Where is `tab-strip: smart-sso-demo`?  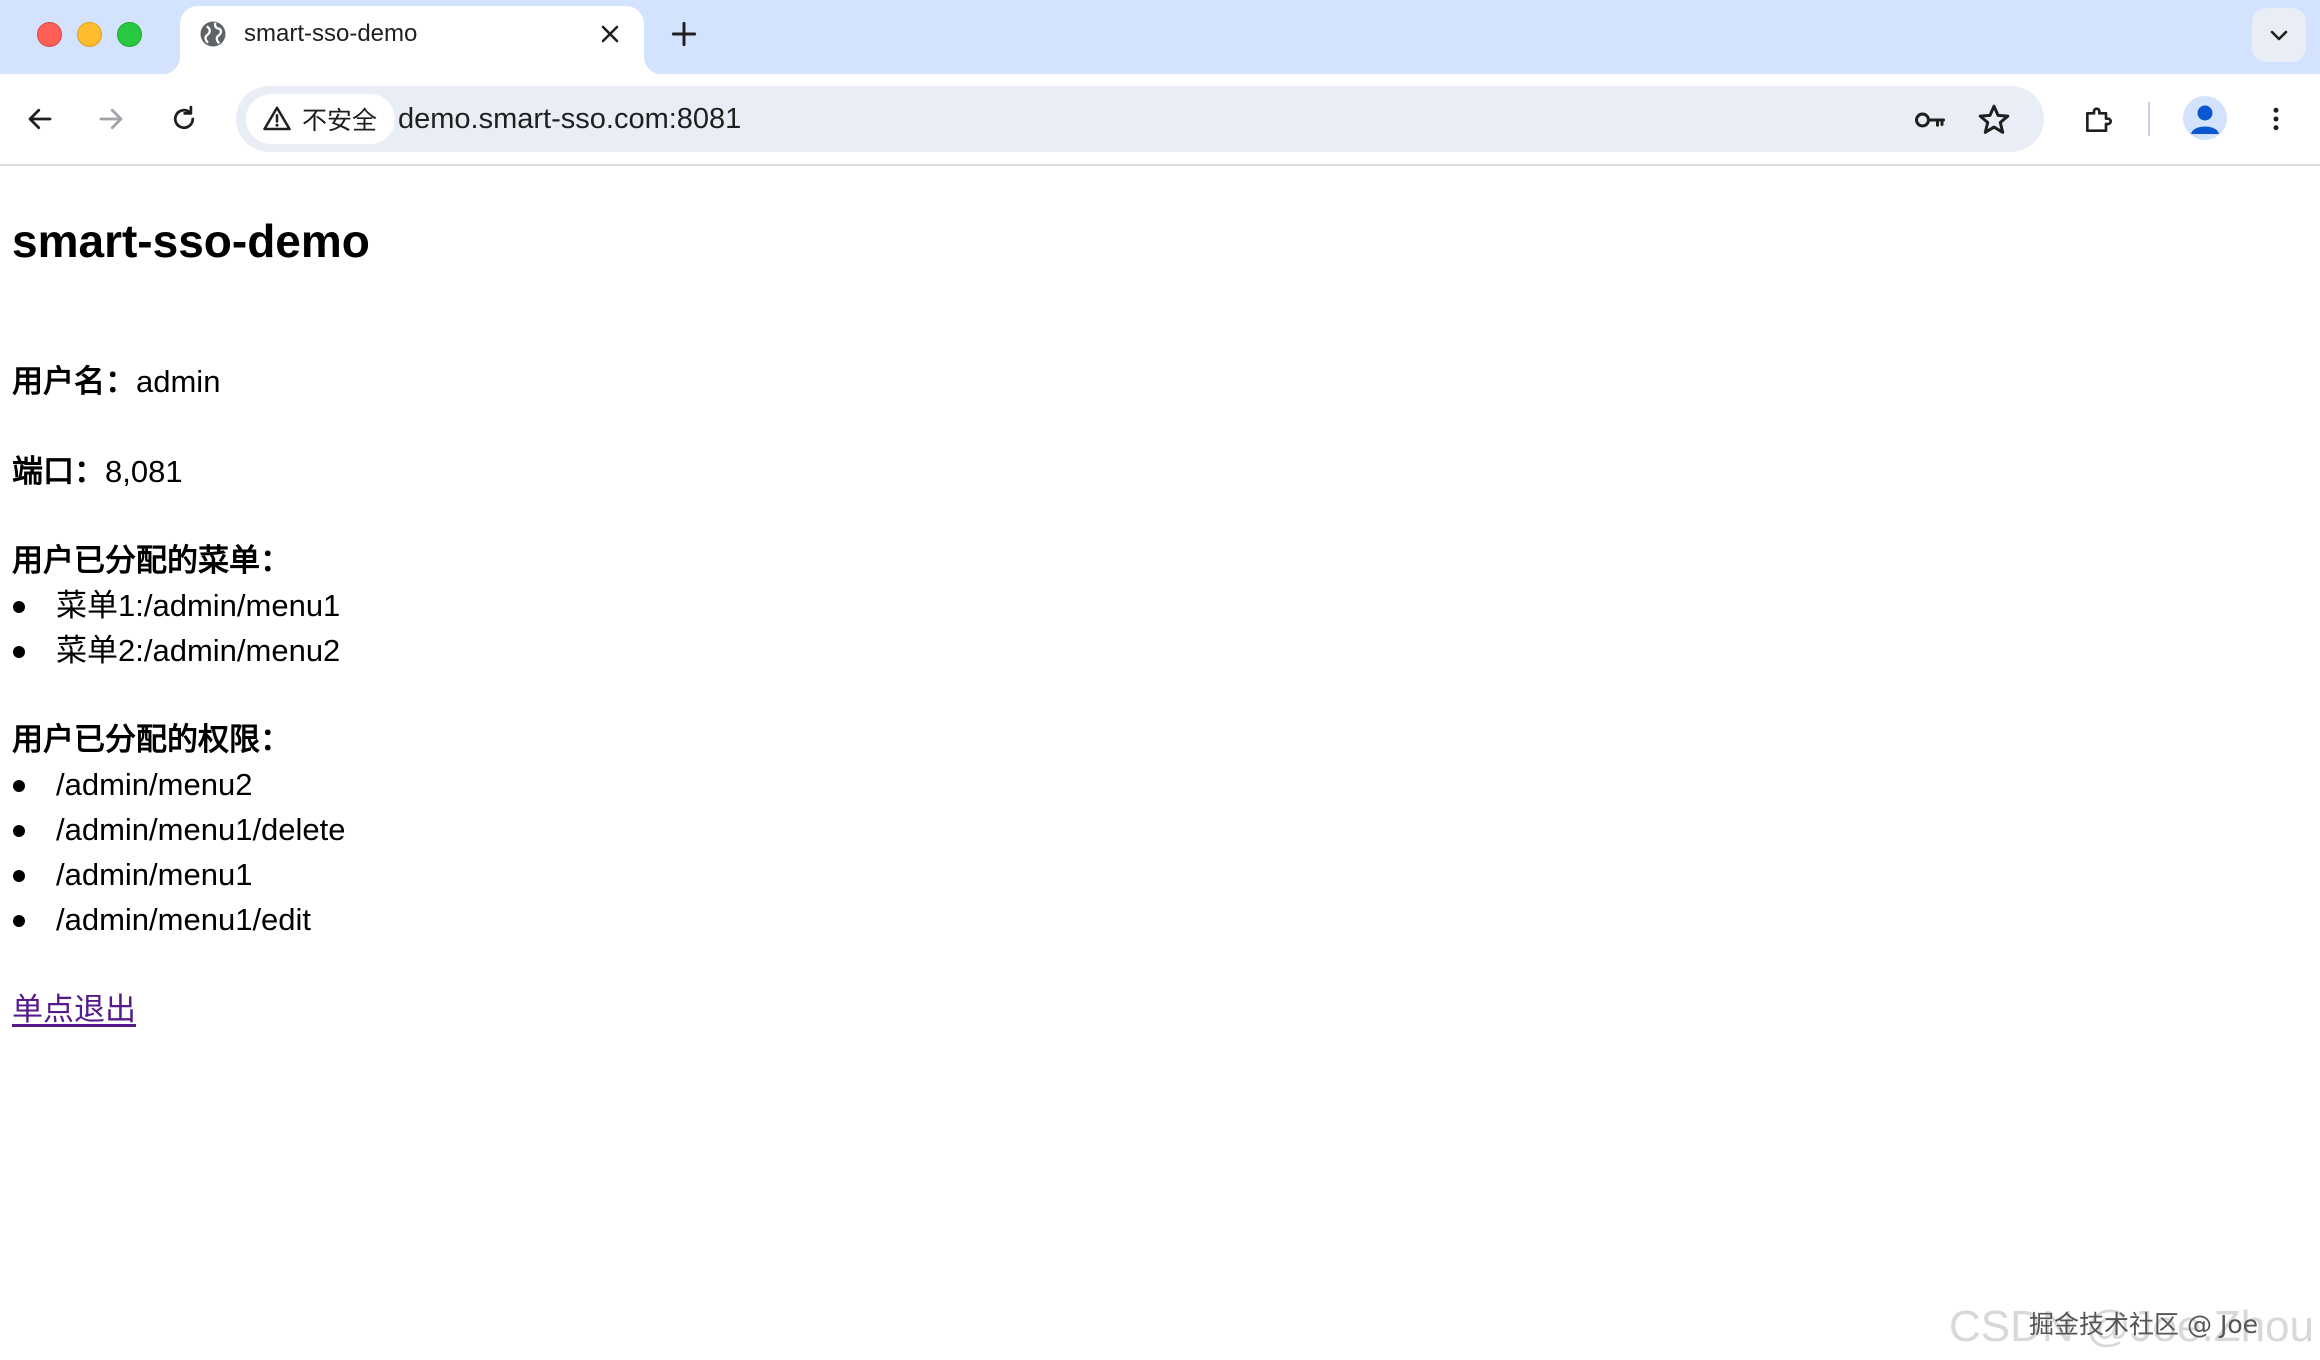
tab-strip: smart-sso-demo is located at coordinates (1160, 37).